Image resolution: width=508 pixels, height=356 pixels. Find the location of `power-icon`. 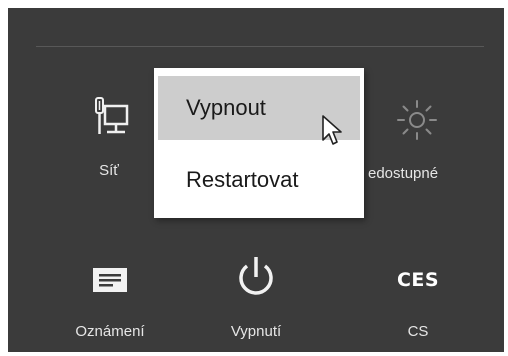

power-icon is located at coordinates (256, 278).